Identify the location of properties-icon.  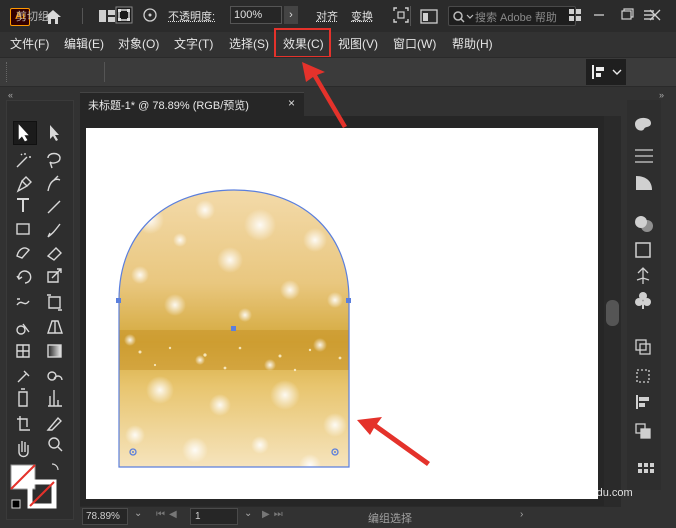
(644, 156).